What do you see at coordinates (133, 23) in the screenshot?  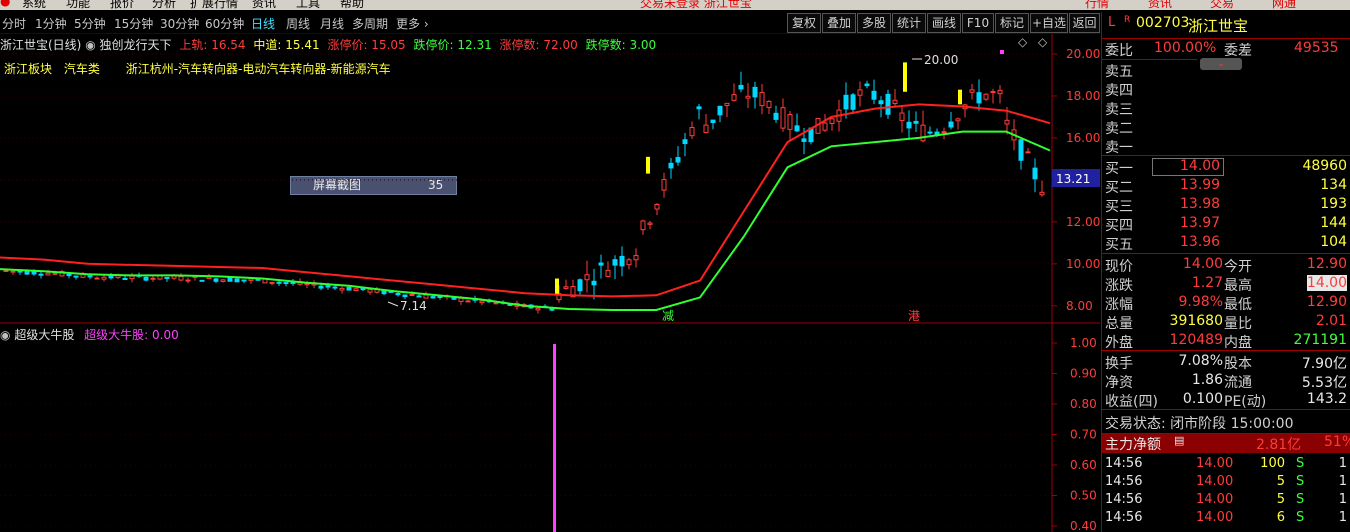 I see `period-15min: 15分钟` at bounding box center [133, 23].